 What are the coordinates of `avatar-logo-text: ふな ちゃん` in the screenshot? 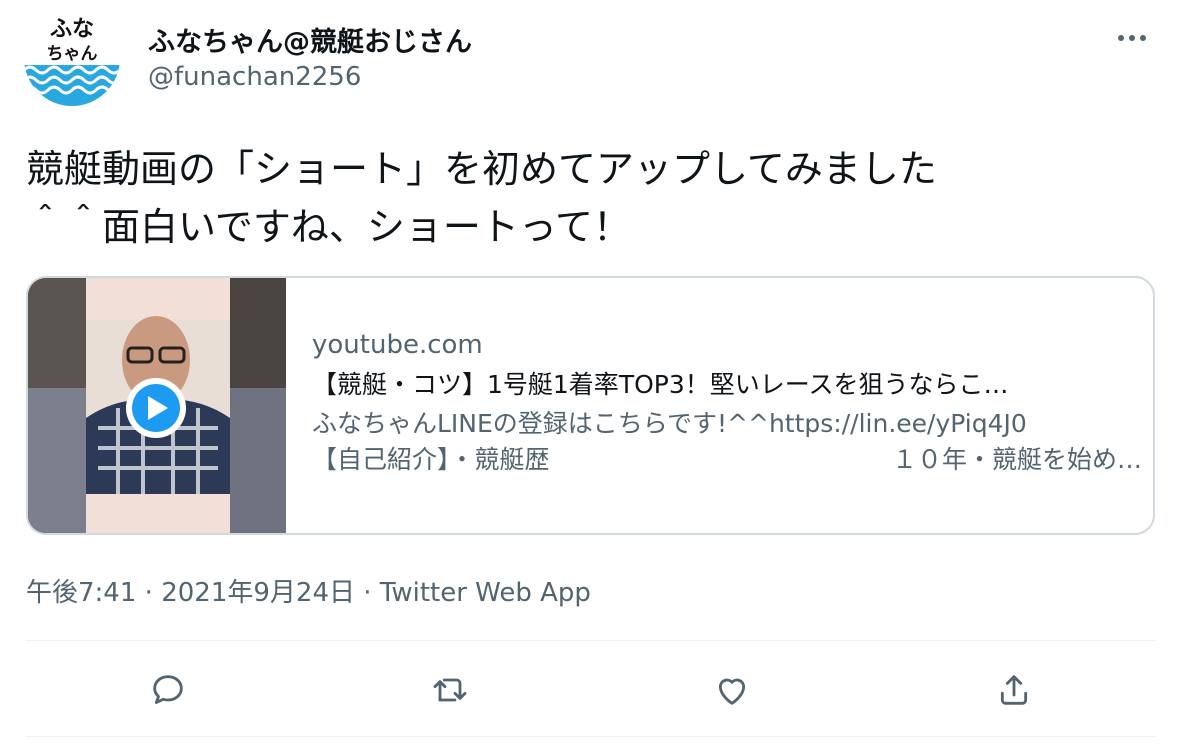 It's located at (72, 41).